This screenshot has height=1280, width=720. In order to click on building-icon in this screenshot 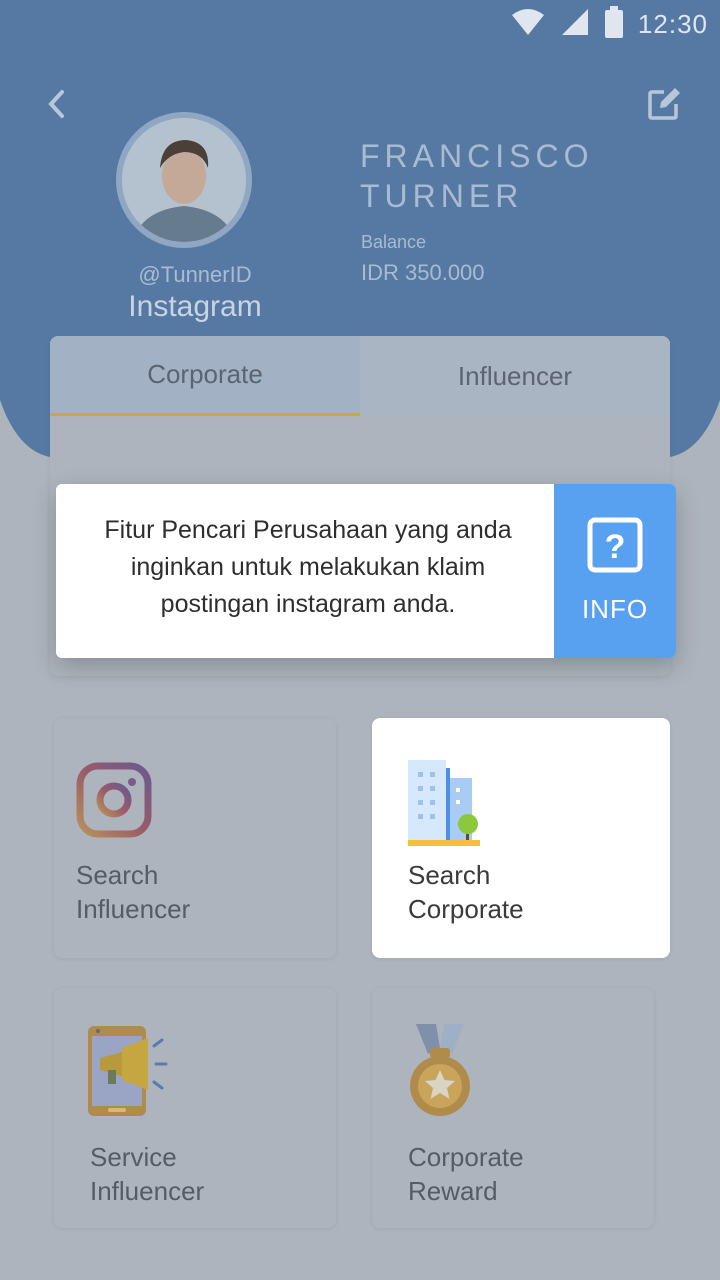, I will do `click(446, 805)`.